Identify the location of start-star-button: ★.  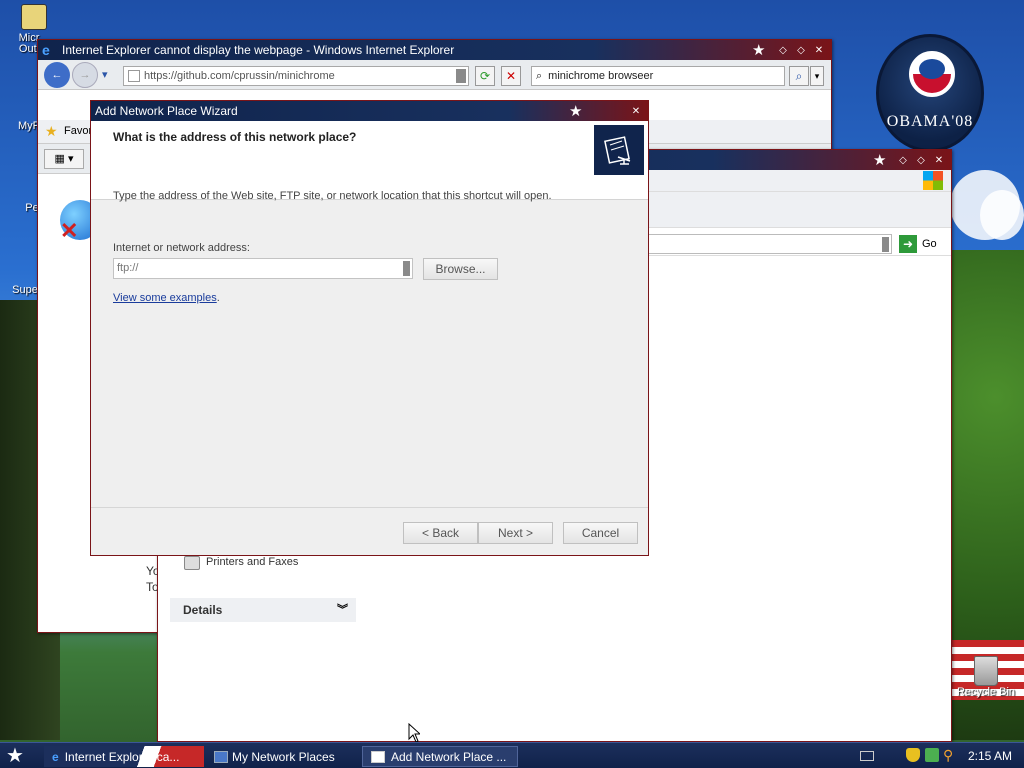
(15, 755).